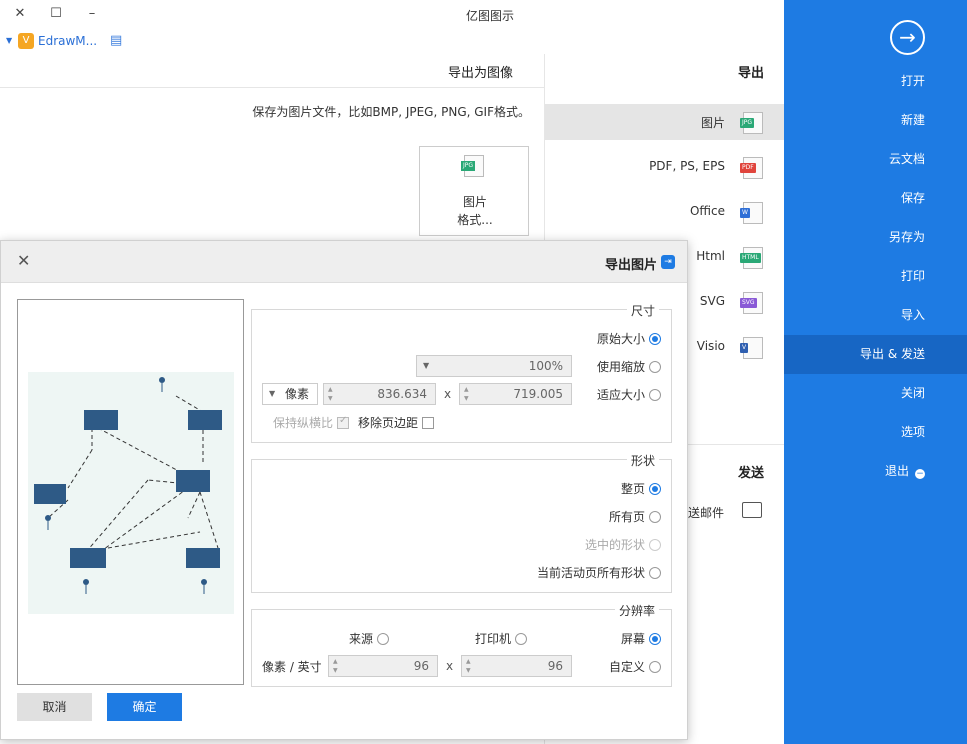 The height and width of the screenshot is (744, 967). What do you see at coordinates (750, 73) in the screenshot?
I see `export-heading: 导出` at bounding box center [750, 73].